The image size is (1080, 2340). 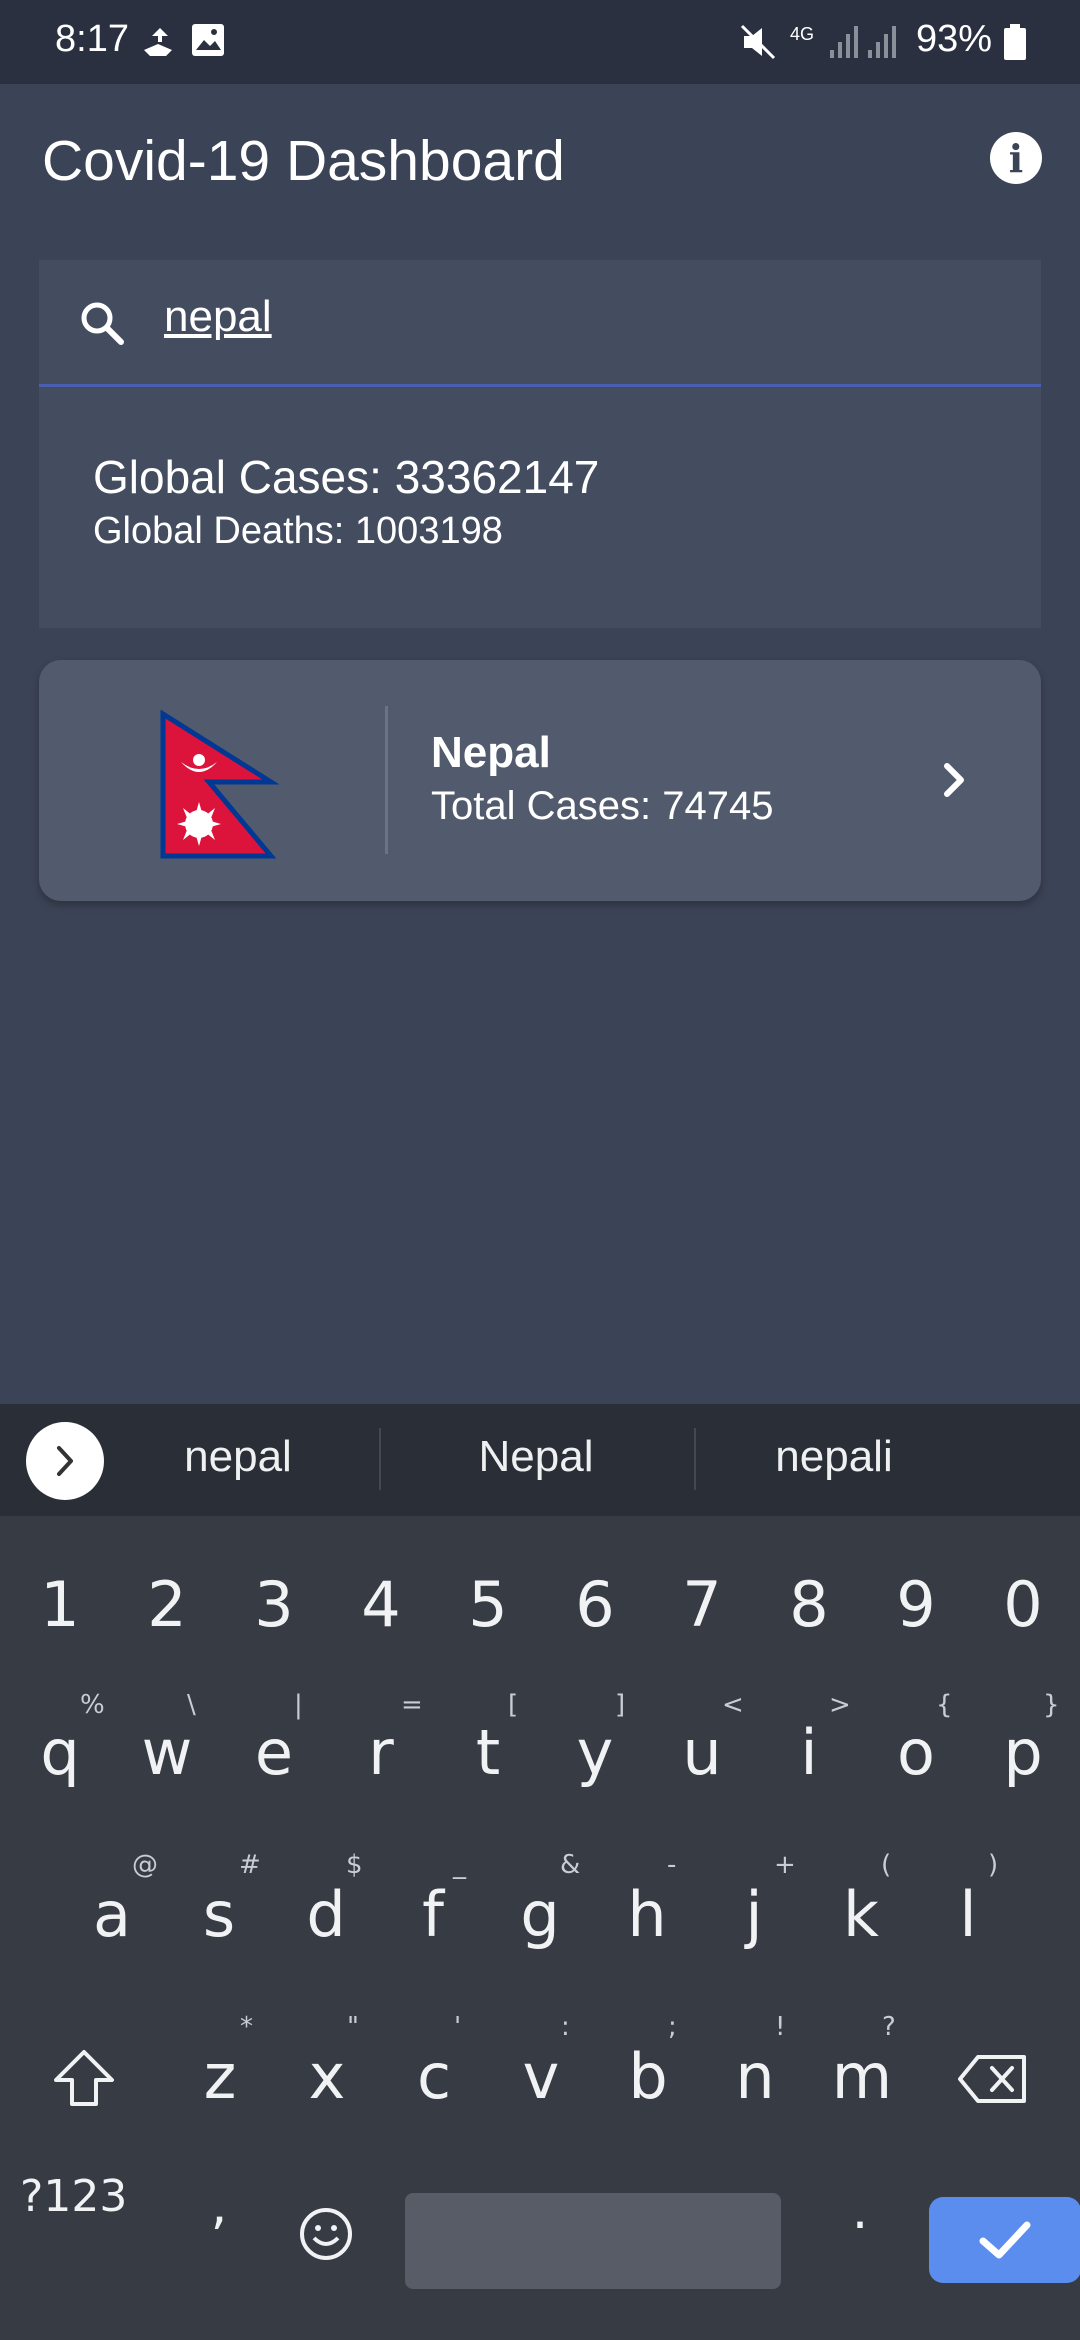 I want to click on key-v: v, so click(x=541, y=2076).